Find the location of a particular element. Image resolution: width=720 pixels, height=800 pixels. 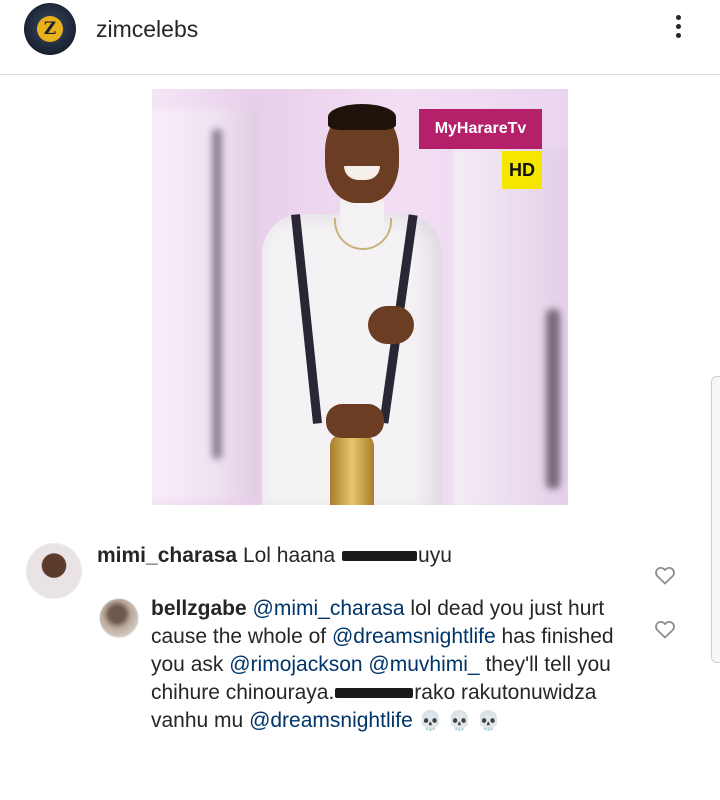

comment-username: mimi_charasa is located at coordinates (167, 555).